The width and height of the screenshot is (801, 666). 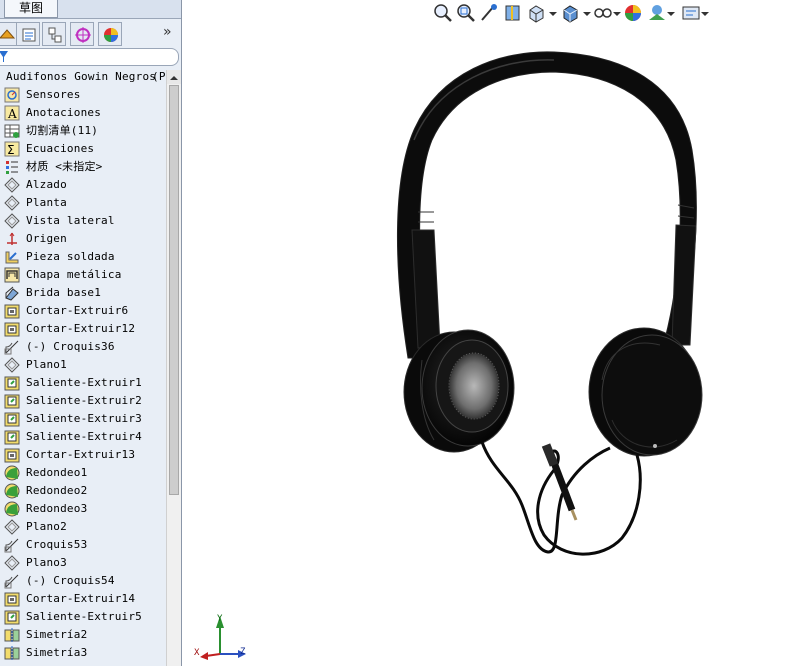 I want to click on zoom-to-fit-icon, so click(x=443, y=13).